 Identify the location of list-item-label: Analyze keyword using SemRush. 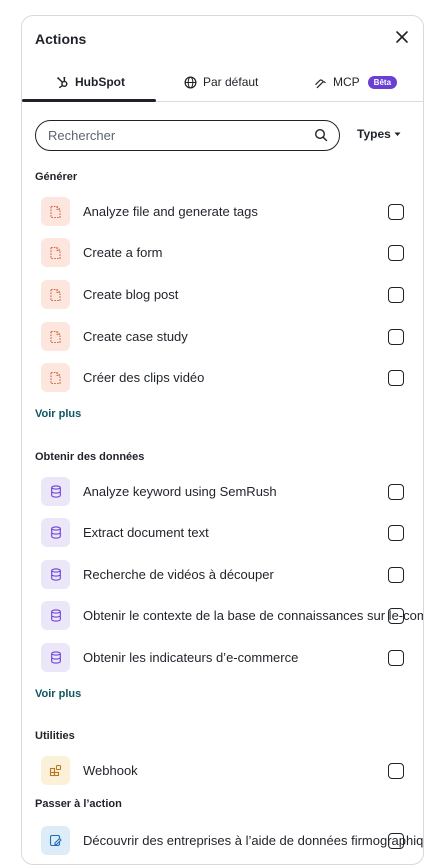
(180, 491).